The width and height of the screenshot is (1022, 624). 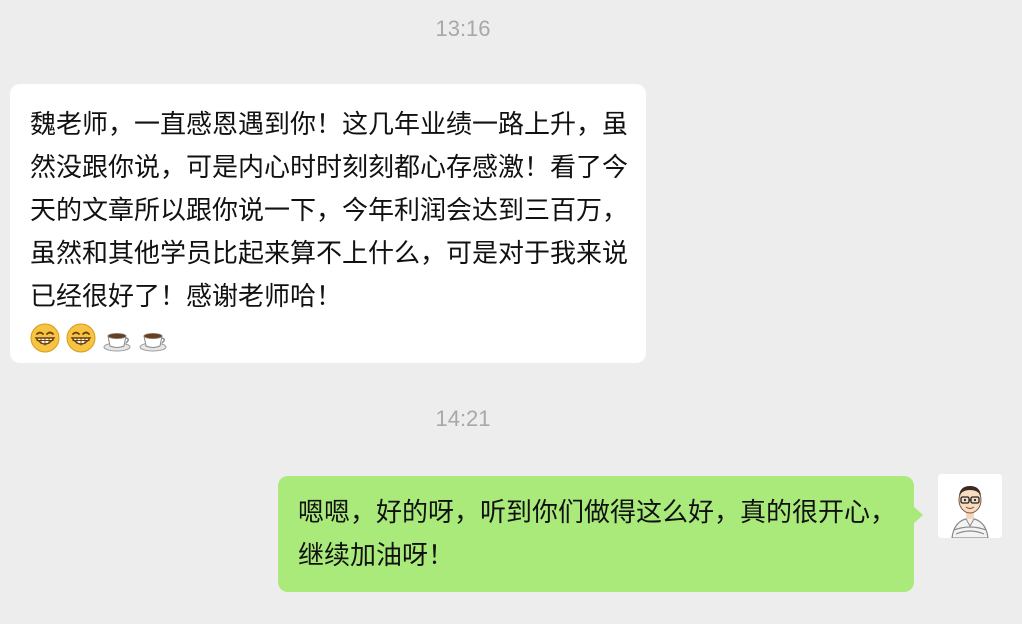 What do you see at coordinates (463, 418) in the screenshot?
I see `timestamp-2: 14:21` at bounding box center [463, 418].